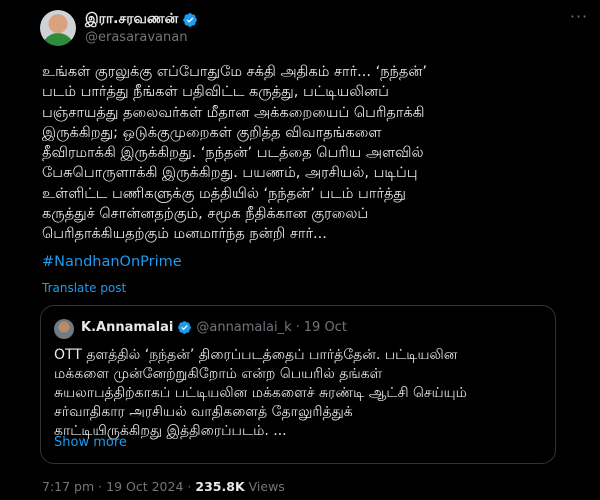 This screenshot has width=600, height=500. I want to click on author-handle: @erasaravanan, so click(136, 37).